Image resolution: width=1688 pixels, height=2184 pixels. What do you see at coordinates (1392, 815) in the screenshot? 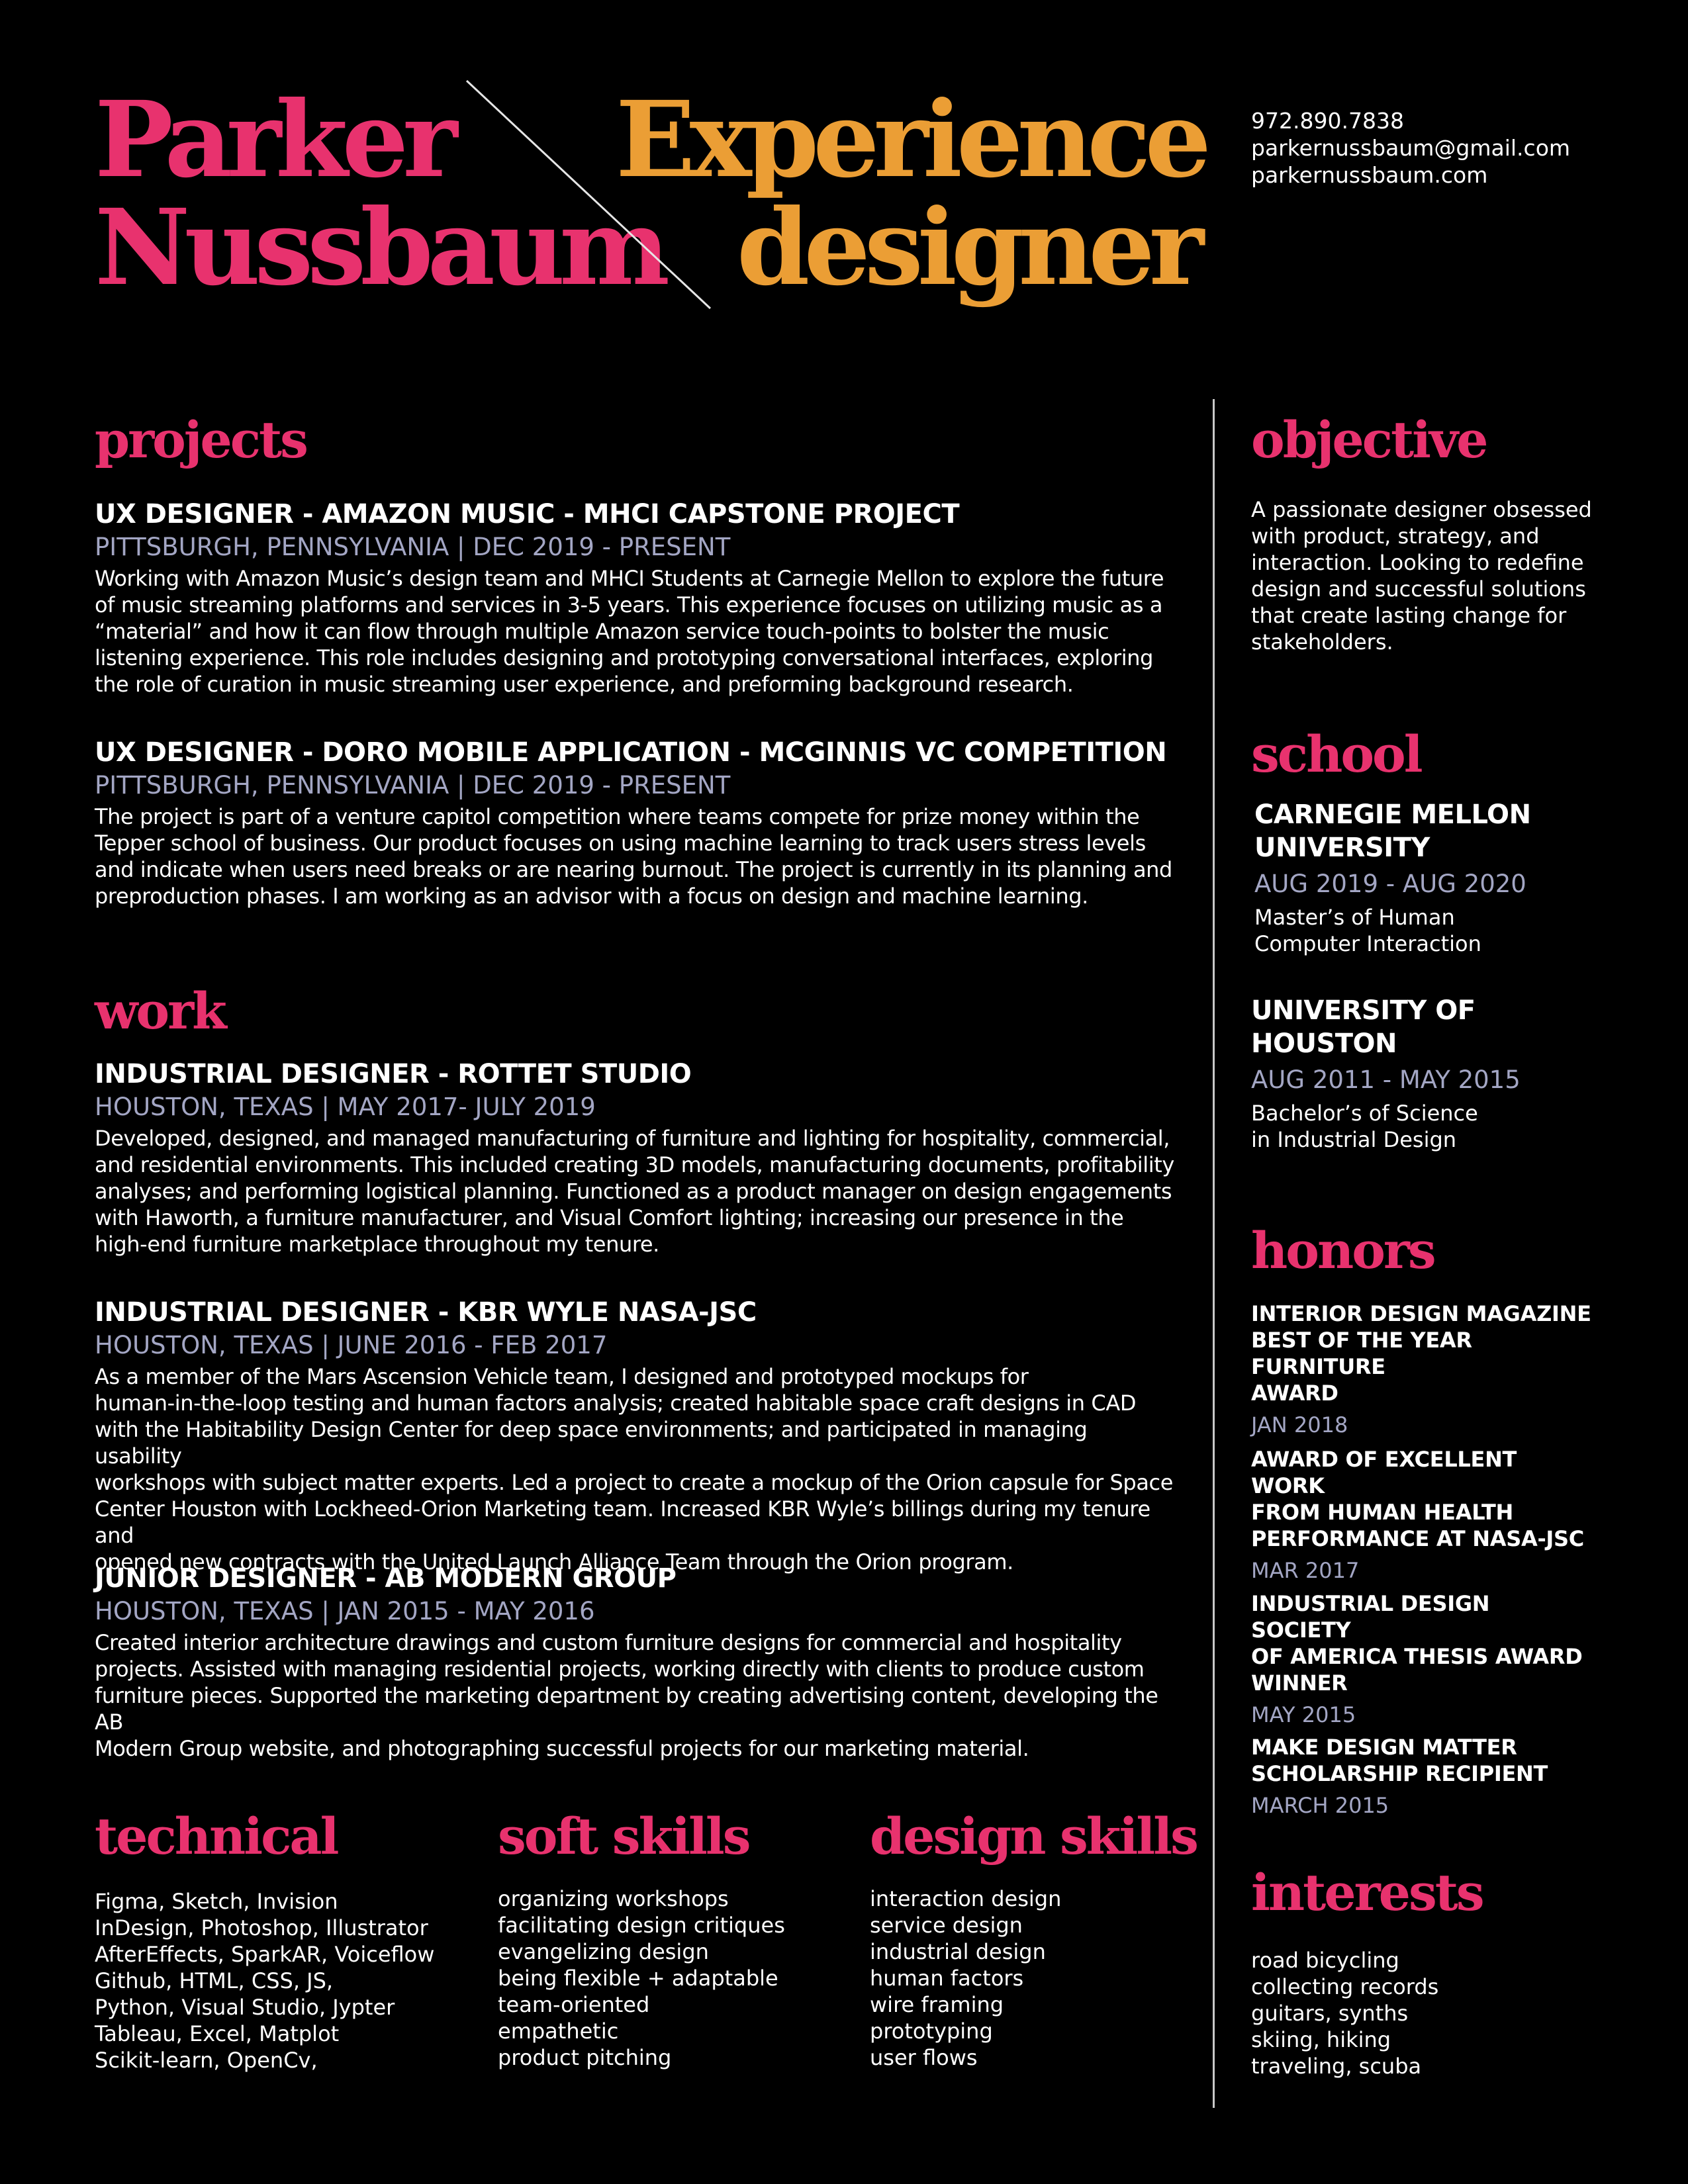
I see `school-name-line: CARNEGIE MELLON` at bounding box center [1392, 815].